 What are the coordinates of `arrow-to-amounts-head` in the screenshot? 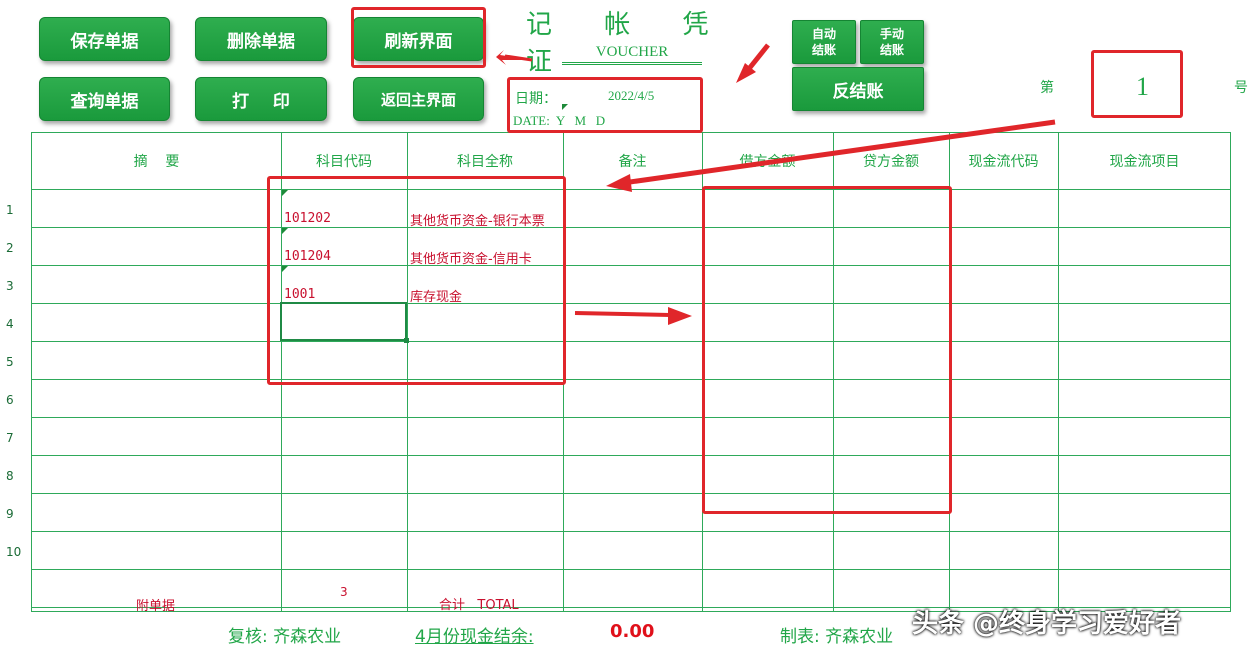 It's located at (680, 316).